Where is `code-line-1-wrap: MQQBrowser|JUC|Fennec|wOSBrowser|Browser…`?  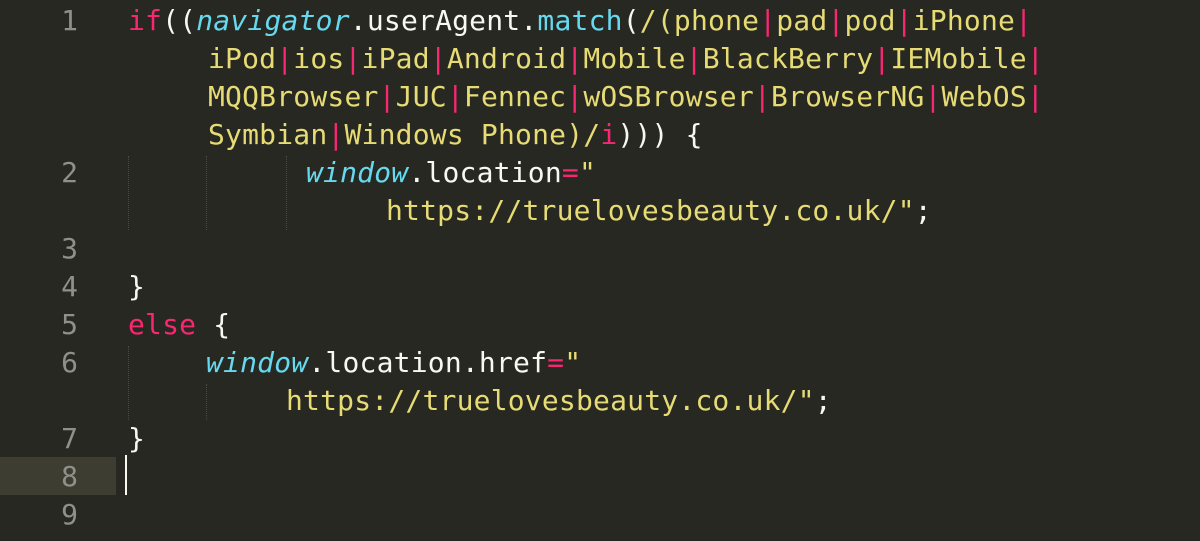 code-line-1-wrap: MQQBrowser|JUC|Fennec|wOSBrowser|Browser… is located at coordinates (626, 96).